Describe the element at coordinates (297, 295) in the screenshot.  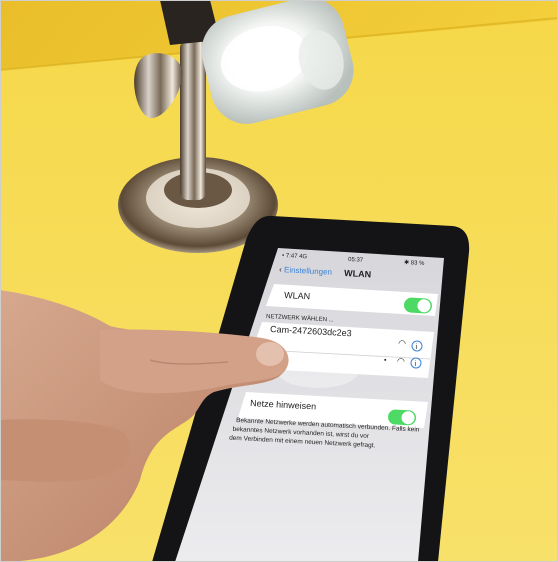
I see `wlan-label: WLAN` at that location.